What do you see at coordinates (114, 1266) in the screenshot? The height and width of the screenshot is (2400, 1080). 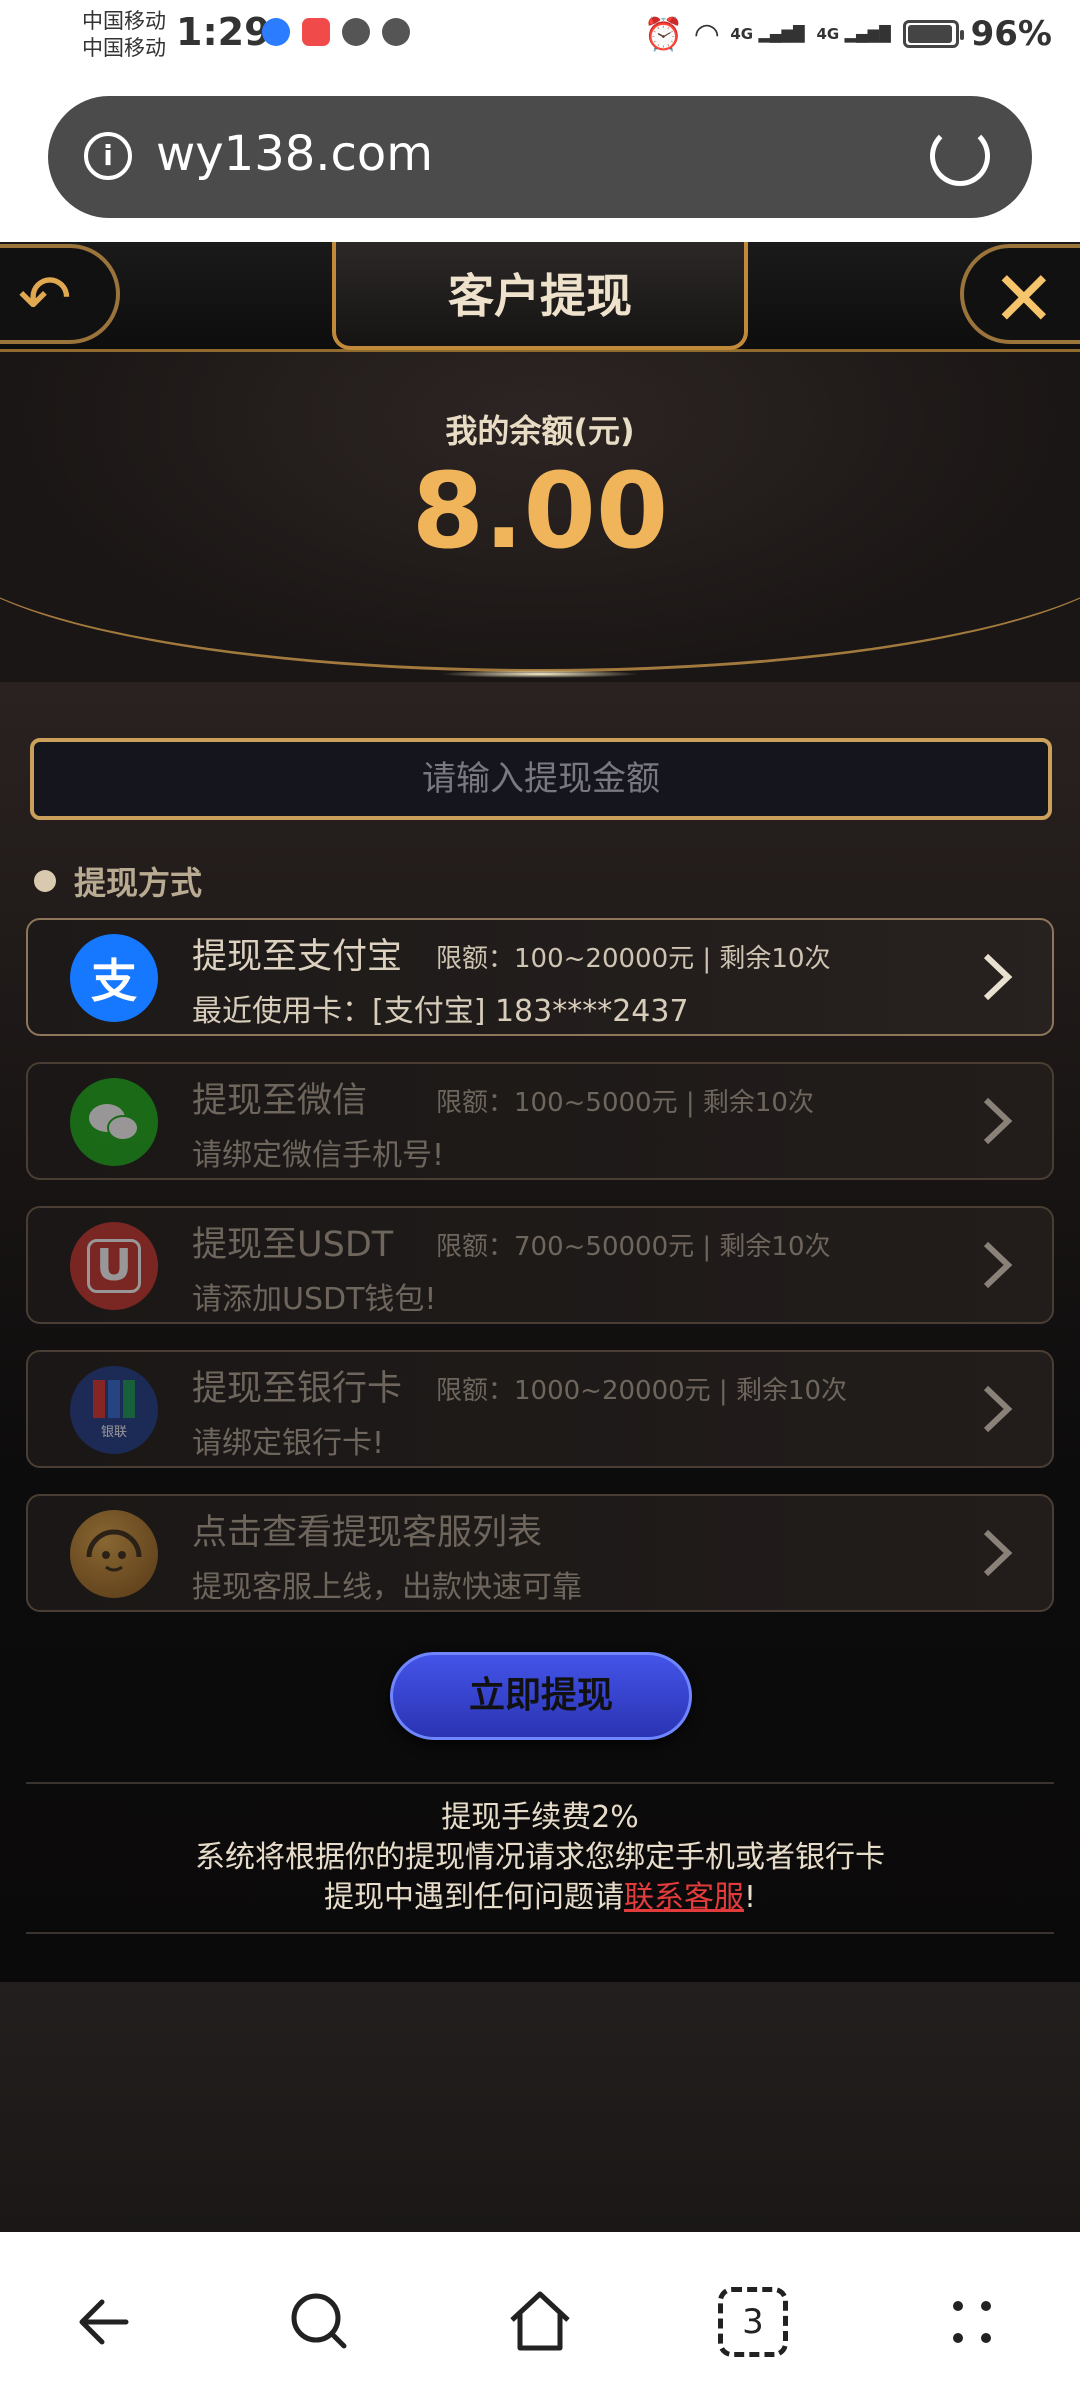 I see `usdt-icon: U` at bounding box center [114, 1266].